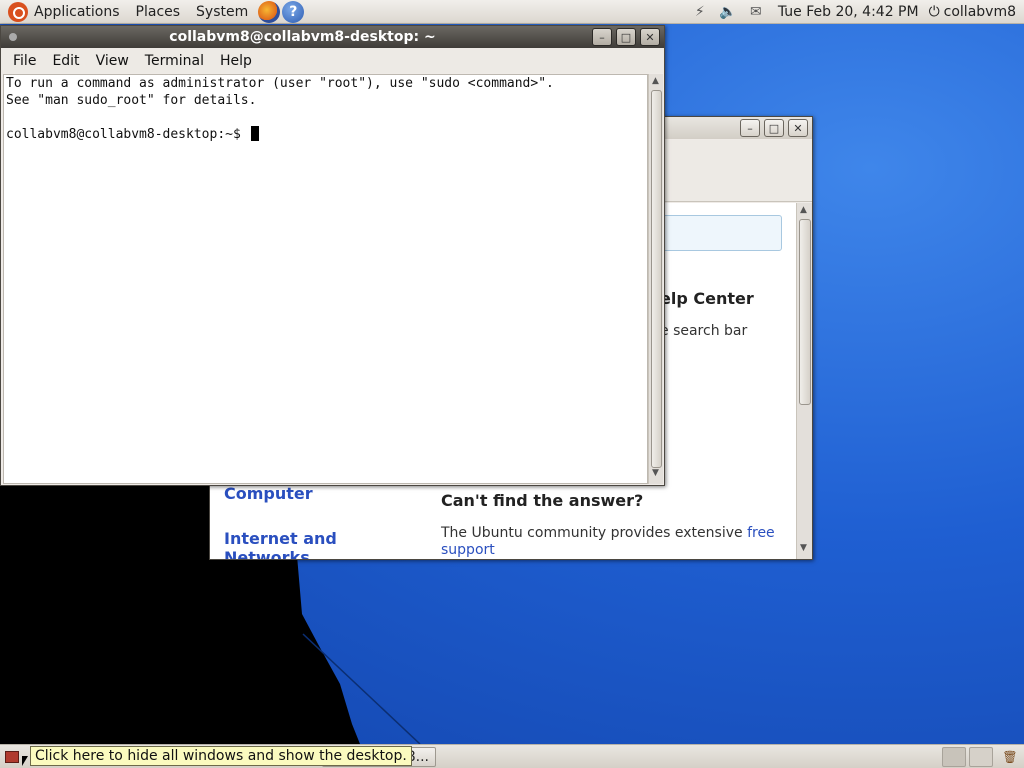 The width and height of the screenshot is (1024, 768). I want to click on menu-help: Help, so click(236, 61).